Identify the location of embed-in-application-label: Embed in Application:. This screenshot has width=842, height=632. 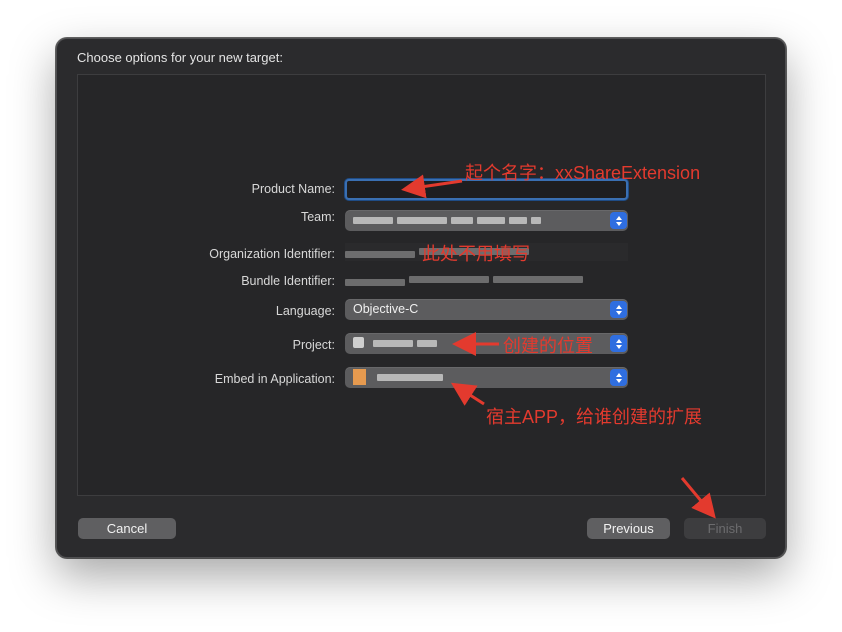
(274, 379).